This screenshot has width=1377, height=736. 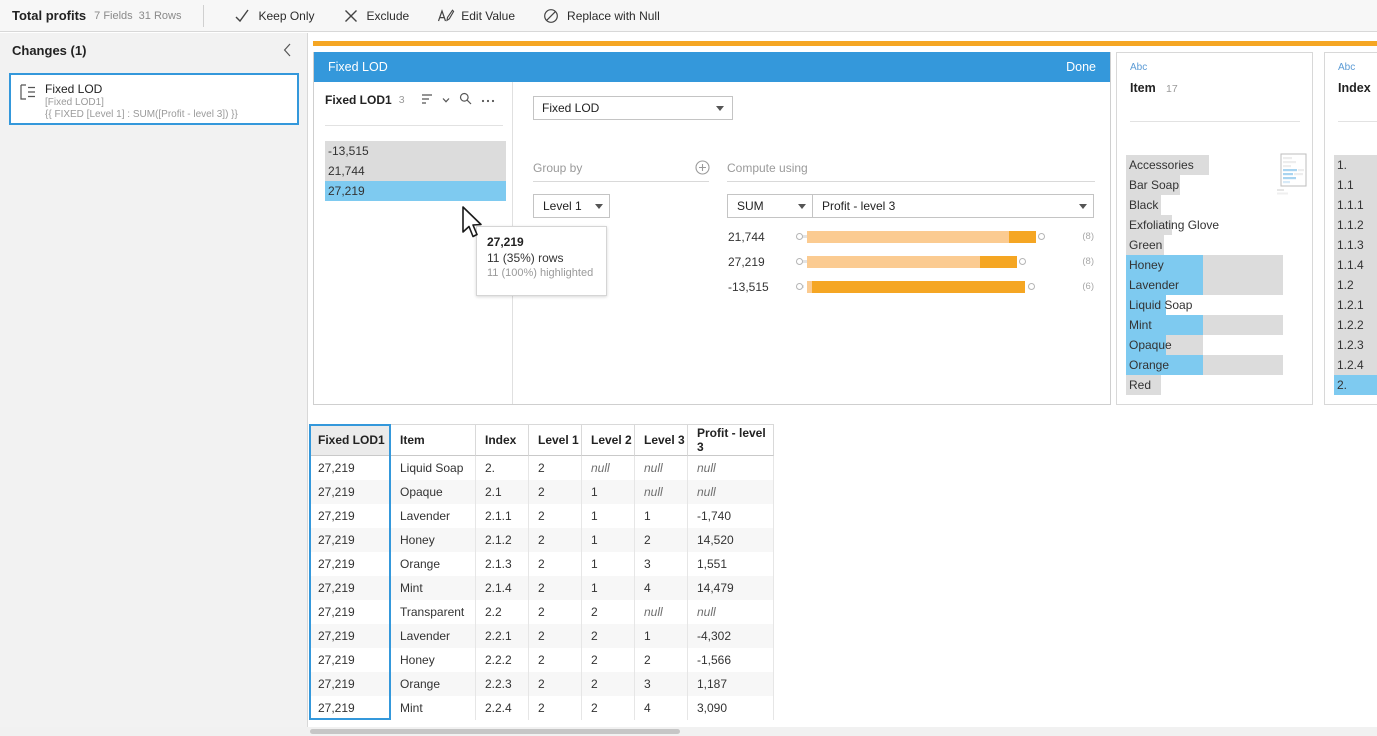 I want to click on field-value-row: 1.2.2, so click(x=1355, y=325).